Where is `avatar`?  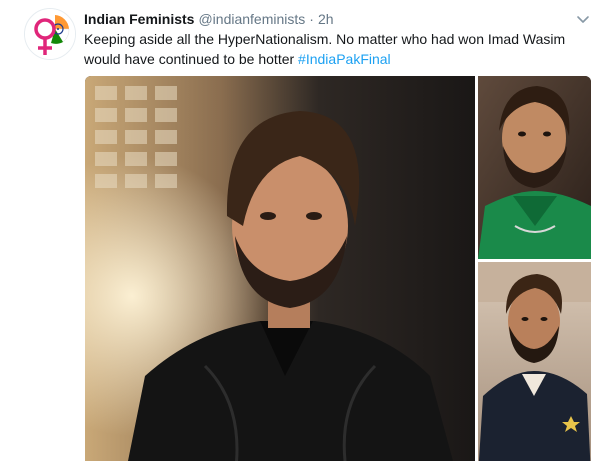 avatar is located at coordinates (50, 34).